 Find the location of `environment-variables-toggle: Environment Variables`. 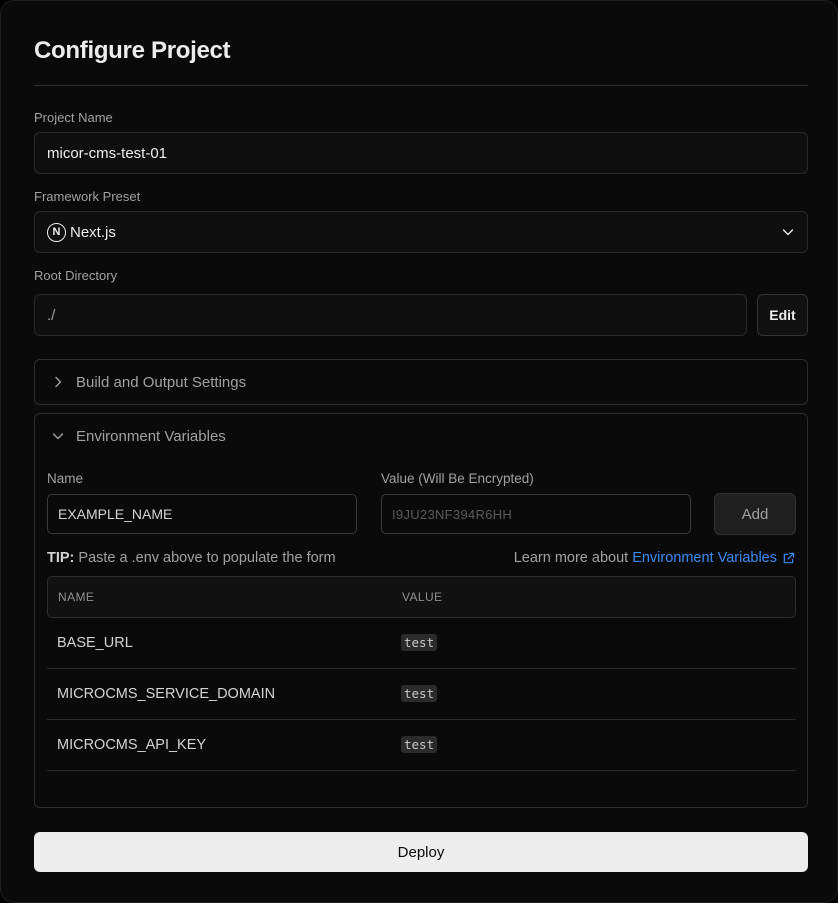

environment-variables-toggle: Environment Variables is located at coordinates (137, 436).